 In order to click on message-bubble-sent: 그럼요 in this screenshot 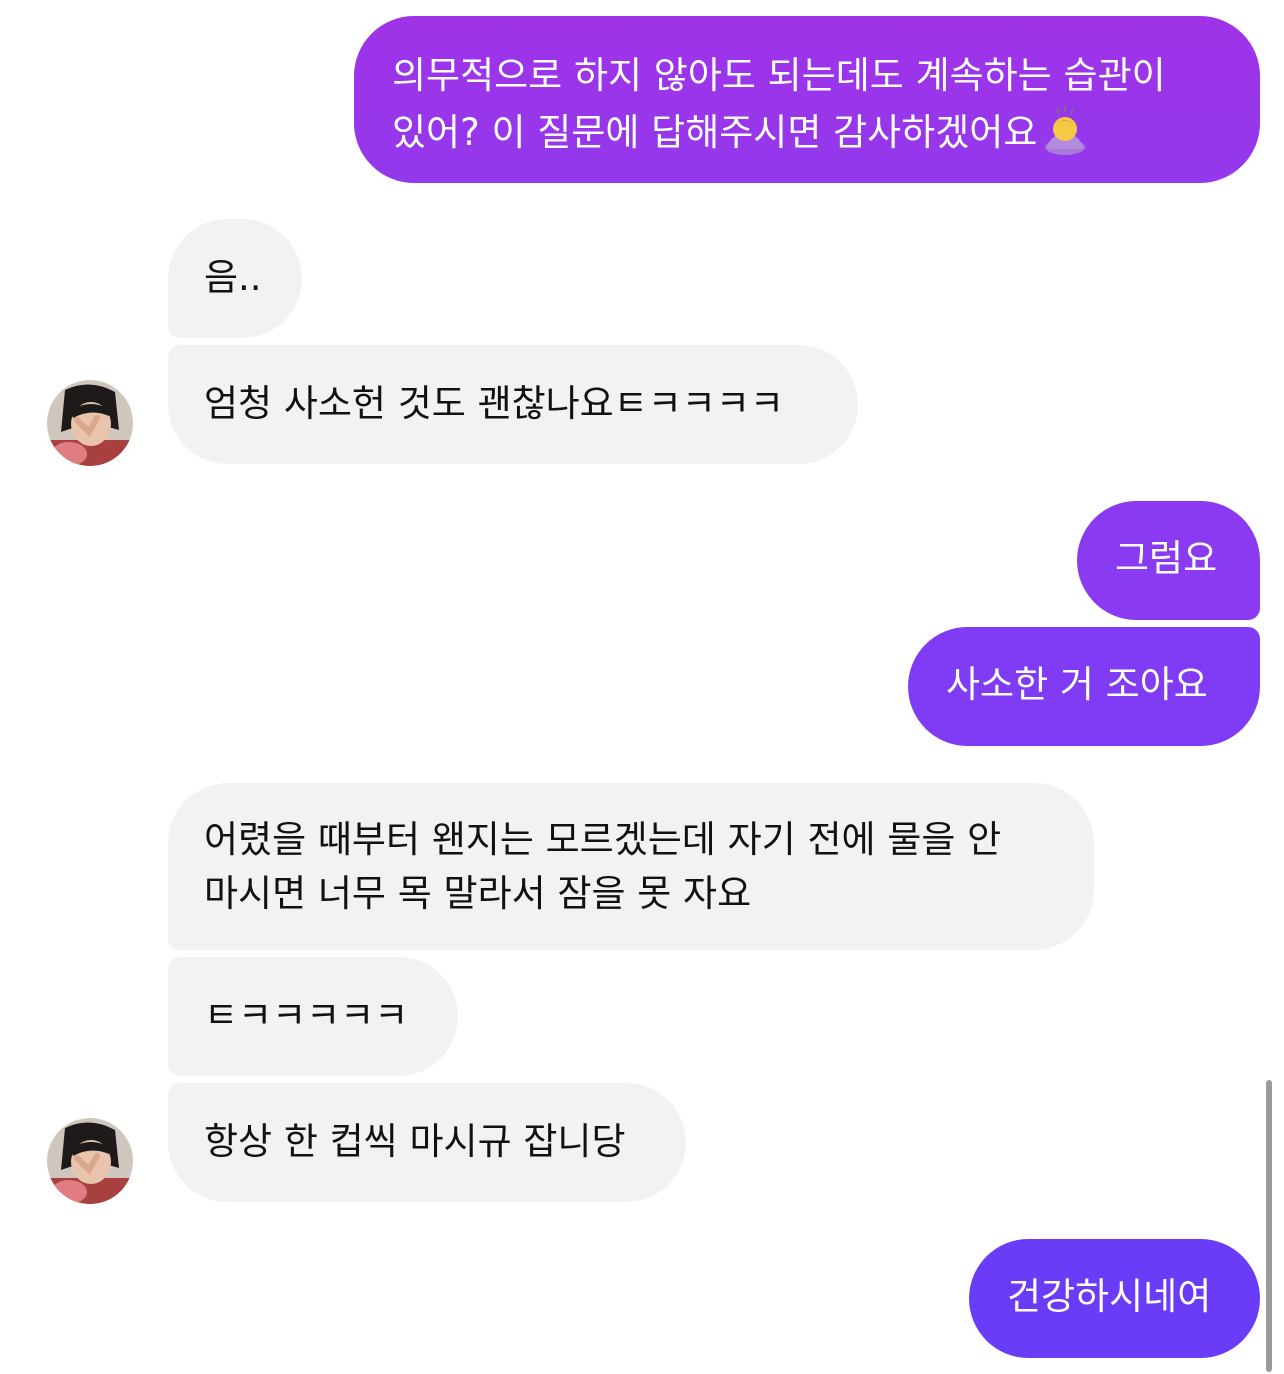, I will do `click(1168, 560)`.